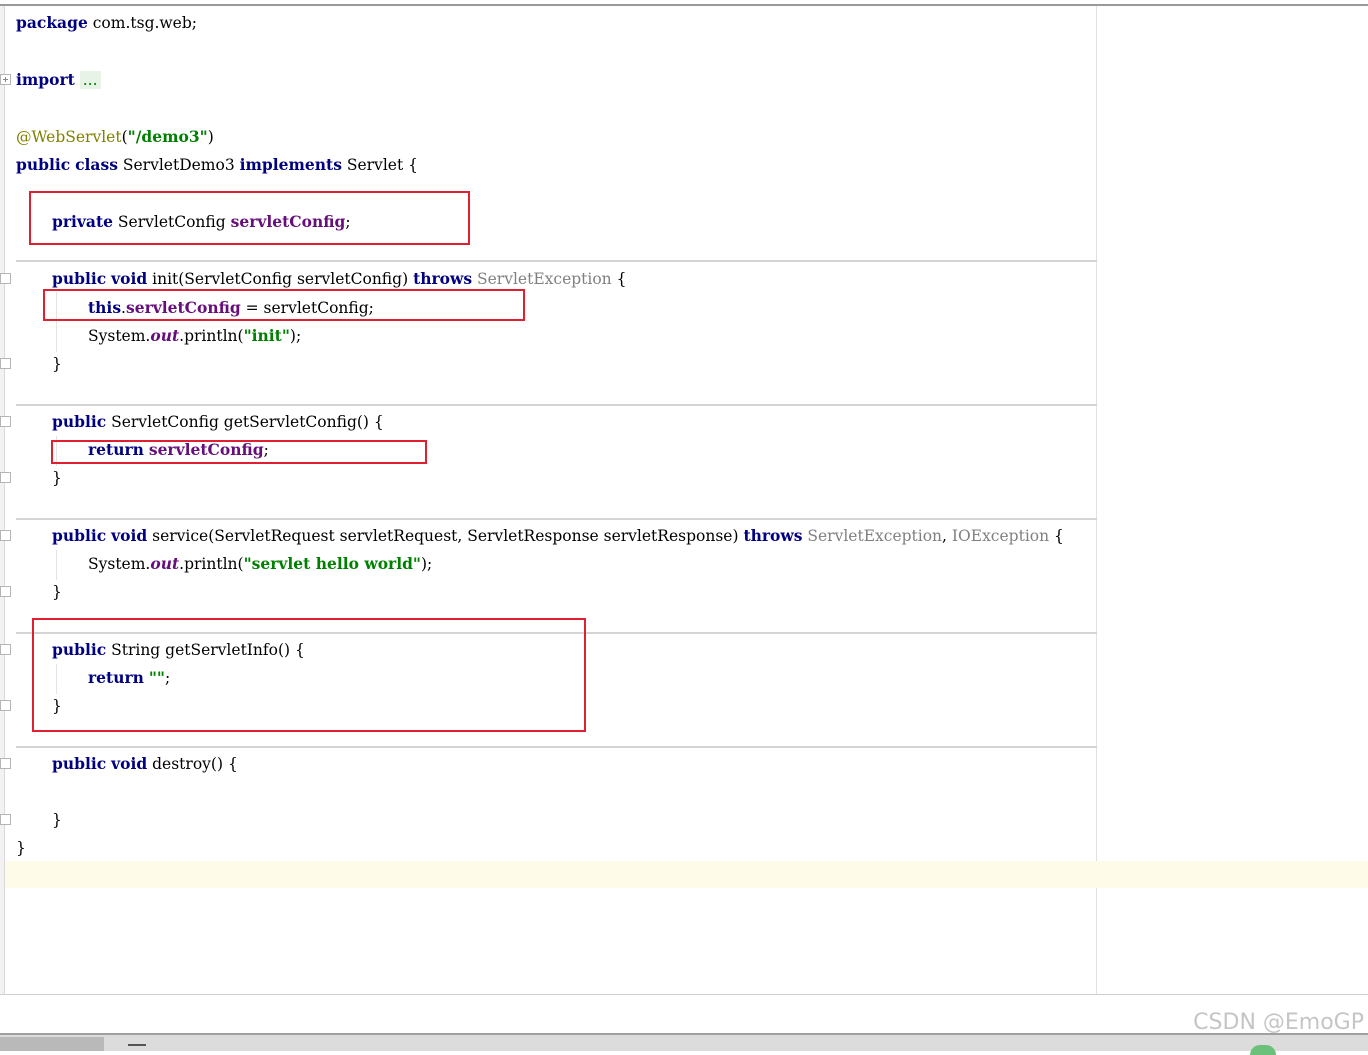 The image size is (1368, 1055). I want to click on code-line-destroy-signature: public void destroy() {, so click(145, 764).